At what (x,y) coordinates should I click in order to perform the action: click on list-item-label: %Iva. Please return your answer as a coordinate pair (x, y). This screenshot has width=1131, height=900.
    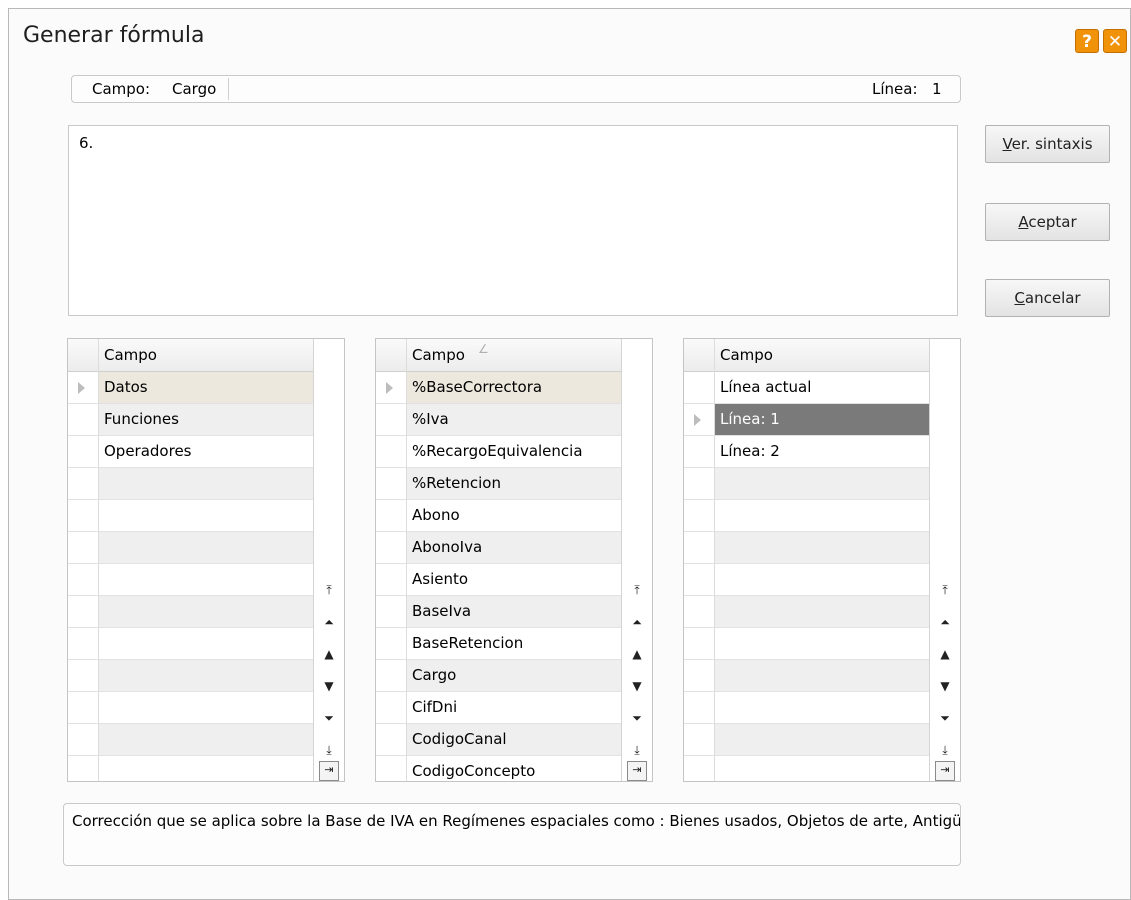
    Looking at the image, I should click on (430, 419).